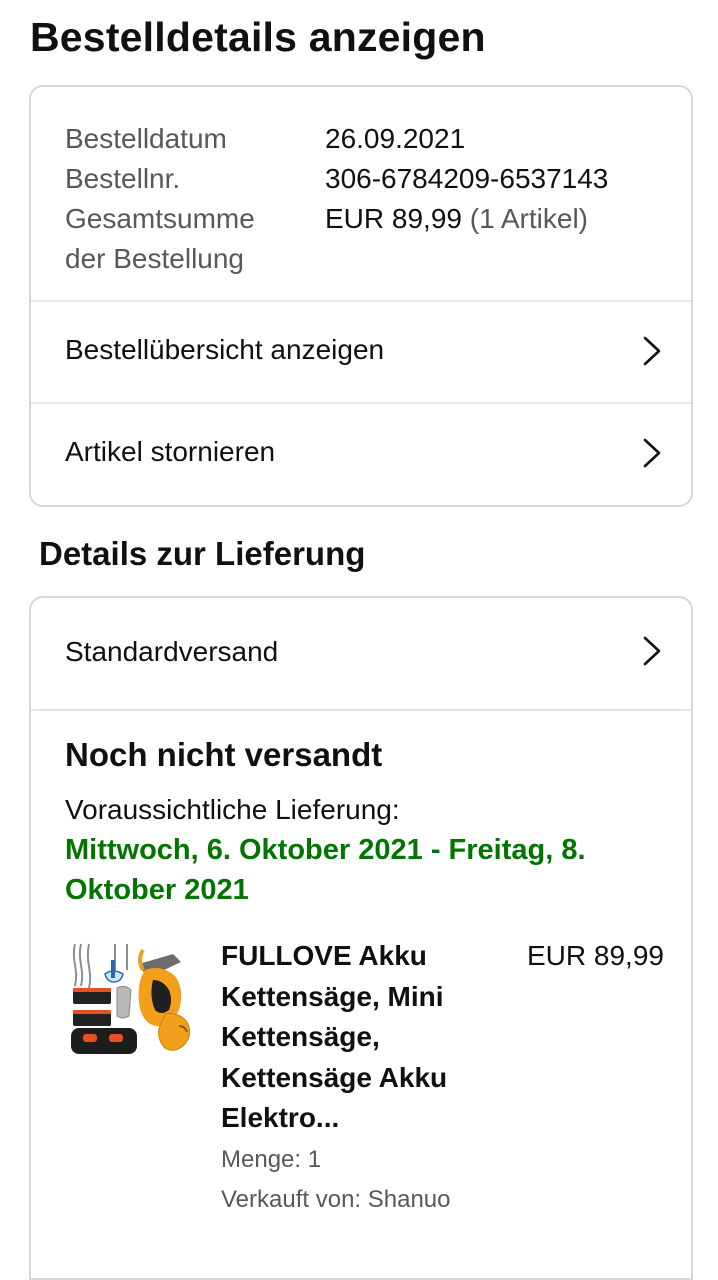 The image size is (718, 1280). What do you see at coordinates (361, 710) in the screenshot?
I see `divider` at bounding box center [361, 710].